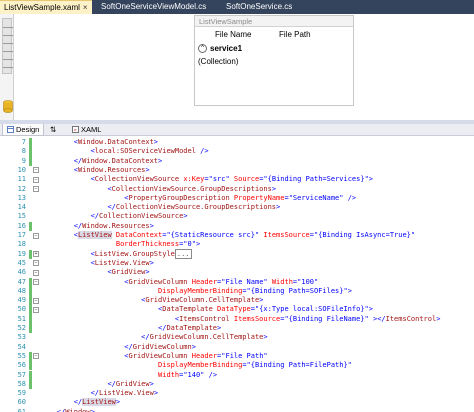  Describe the element at coordinates (237, 263) in the screenshot. I see `code-line: 45 <ListView.View> −` at that location.